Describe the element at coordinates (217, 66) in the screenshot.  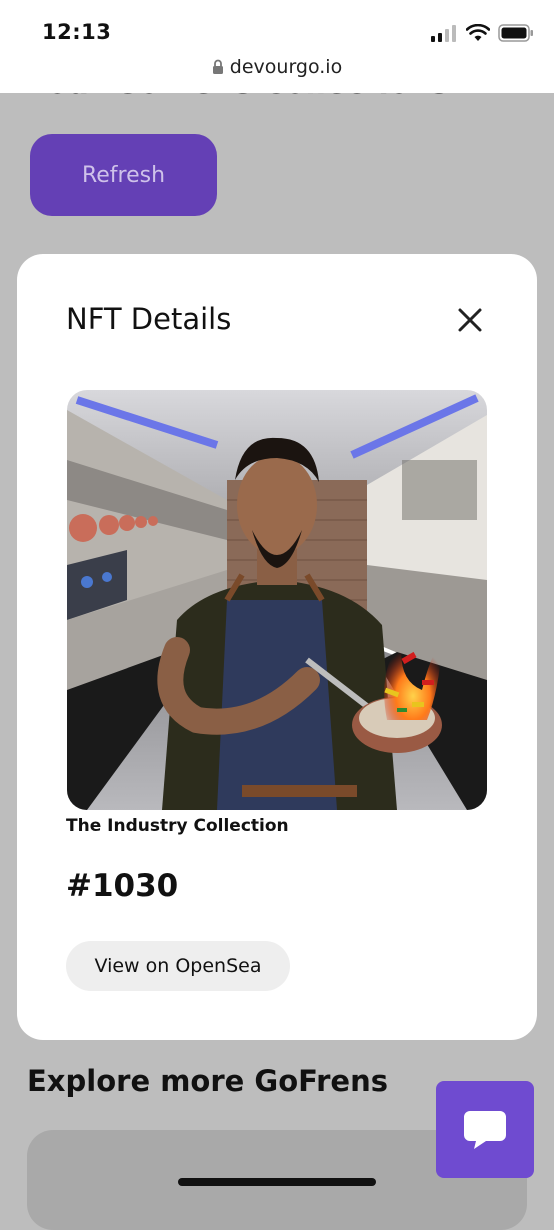
I see `lock-icon` at that location.